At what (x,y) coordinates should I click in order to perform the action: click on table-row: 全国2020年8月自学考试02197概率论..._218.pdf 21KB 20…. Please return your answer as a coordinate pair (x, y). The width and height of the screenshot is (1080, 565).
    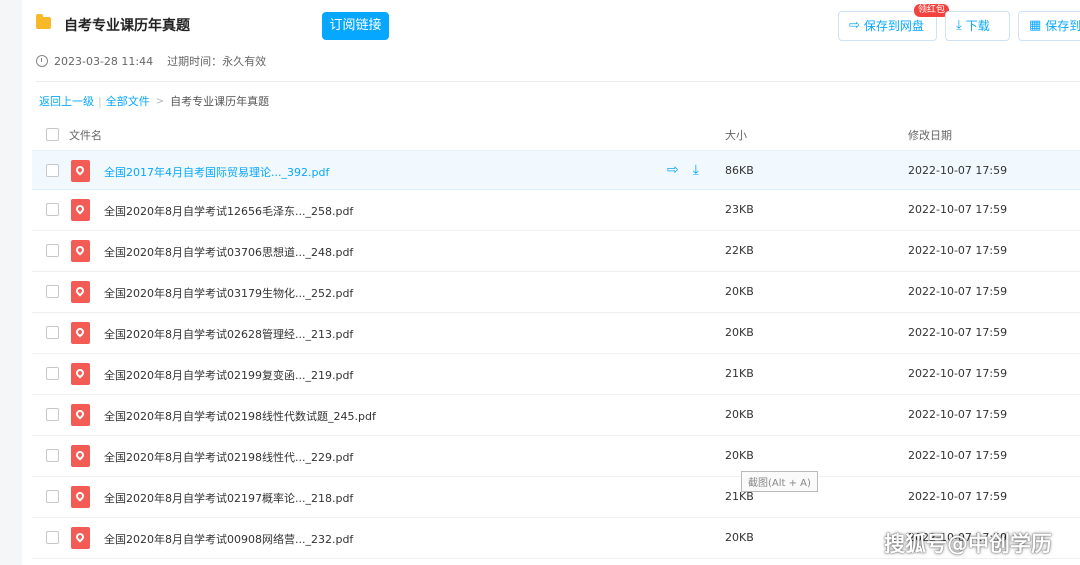
    Looking at the image, I should click on (556, 497).